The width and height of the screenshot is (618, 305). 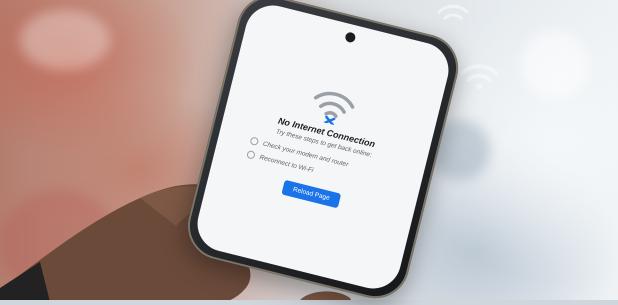 What do you see at coordinates (350, 37) in the screenshot?
I see `camera-notch` at bounding box center [350, 37].